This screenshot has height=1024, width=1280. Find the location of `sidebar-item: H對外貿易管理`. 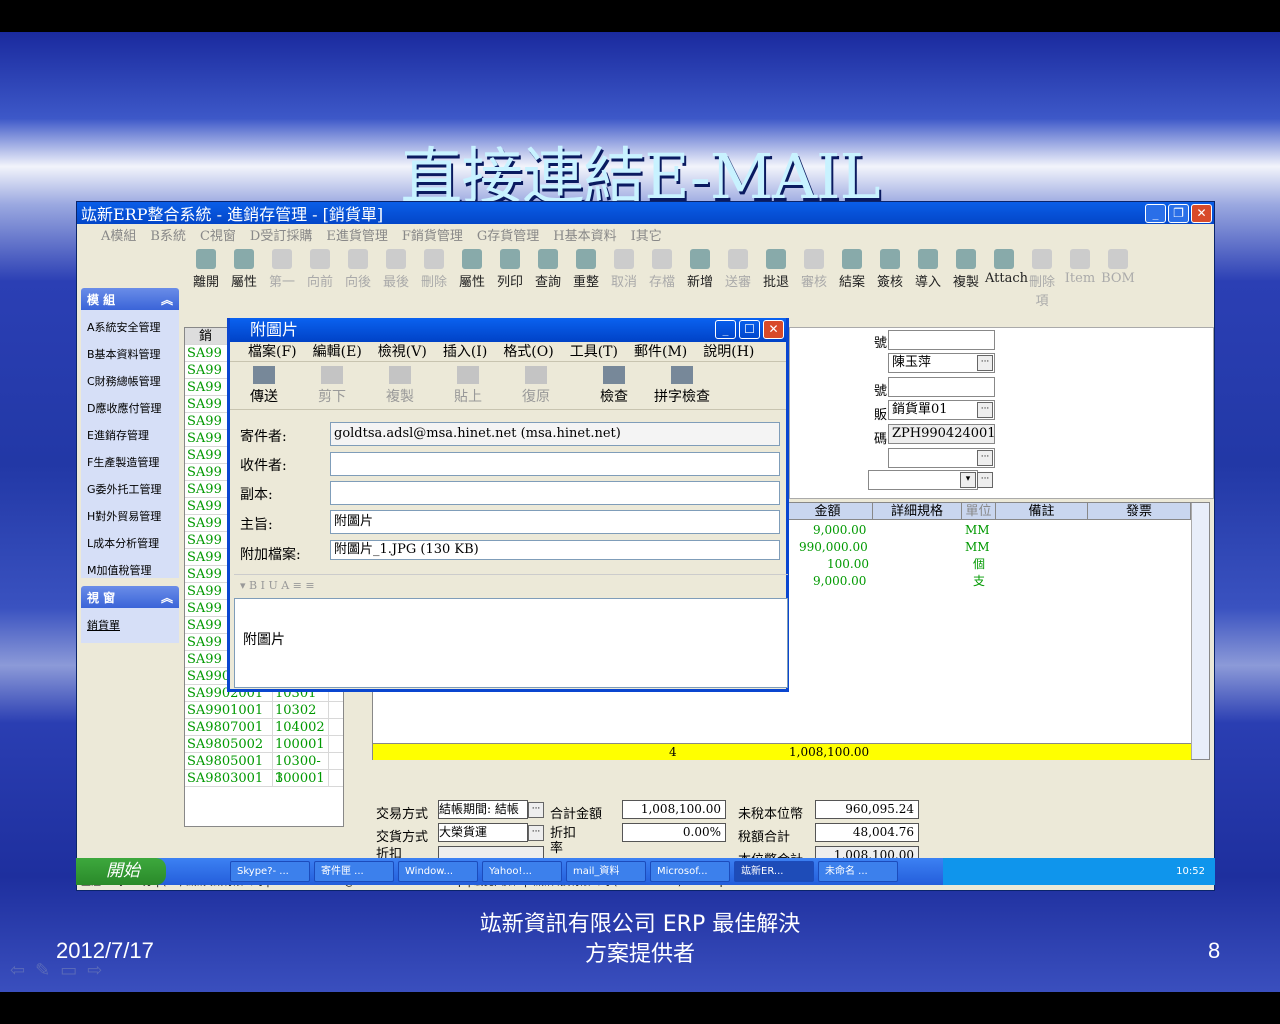

sidebar-item: H對外貿易管理 is located at coordinates (130, 516).